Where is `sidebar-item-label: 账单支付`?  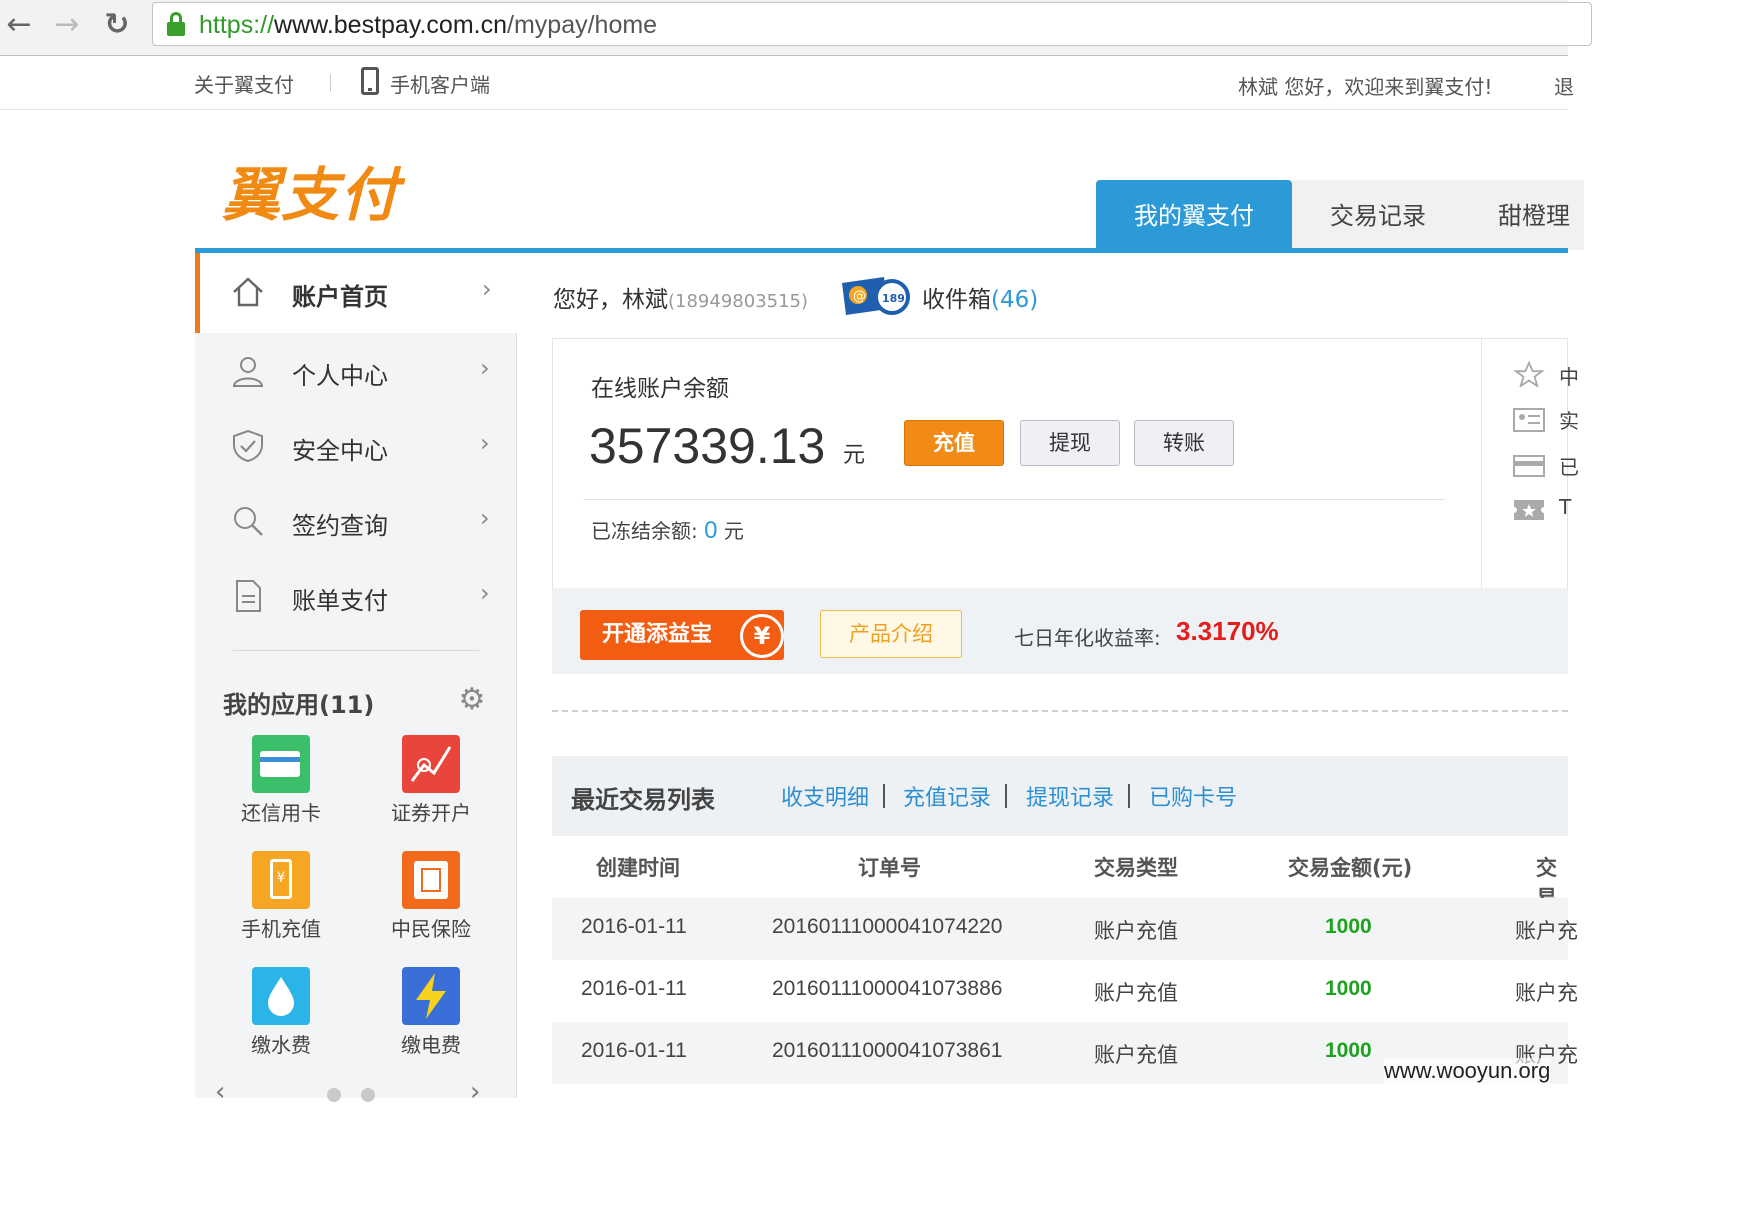 sidebar-item-label: 账单支付 is located at coordinates (340, 601).